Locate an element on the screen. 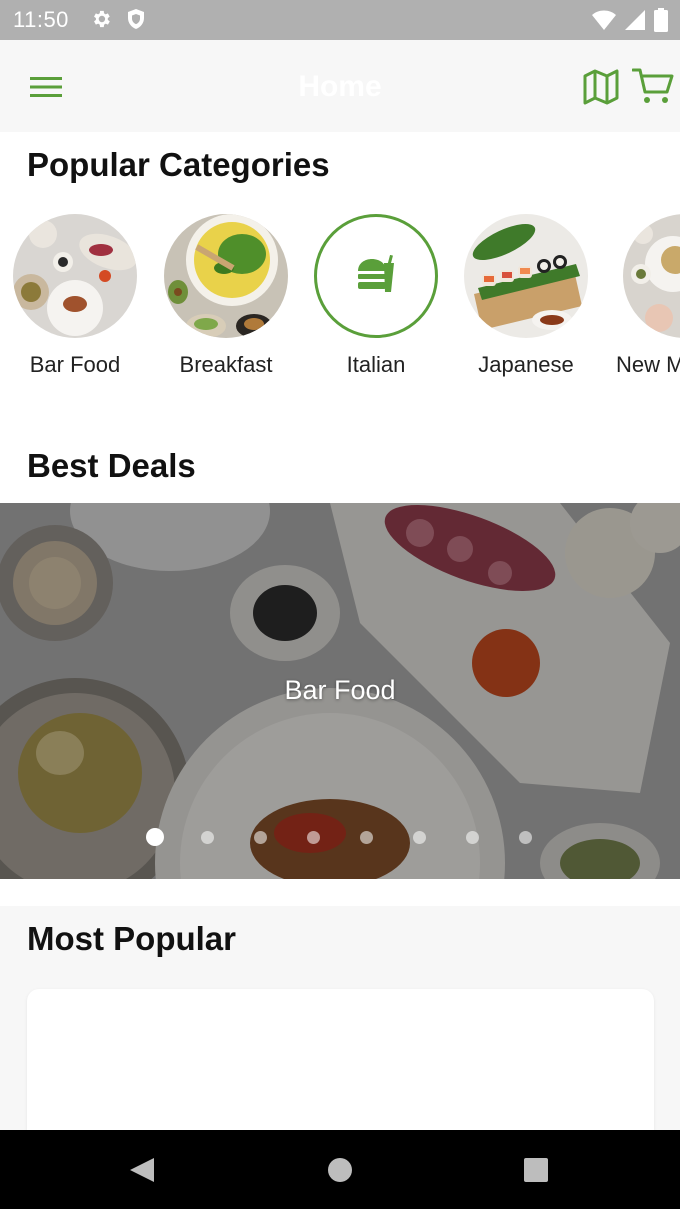 This screenshot has height=1209, width=680. app-bar: Home is located at coordinates (340, 86).